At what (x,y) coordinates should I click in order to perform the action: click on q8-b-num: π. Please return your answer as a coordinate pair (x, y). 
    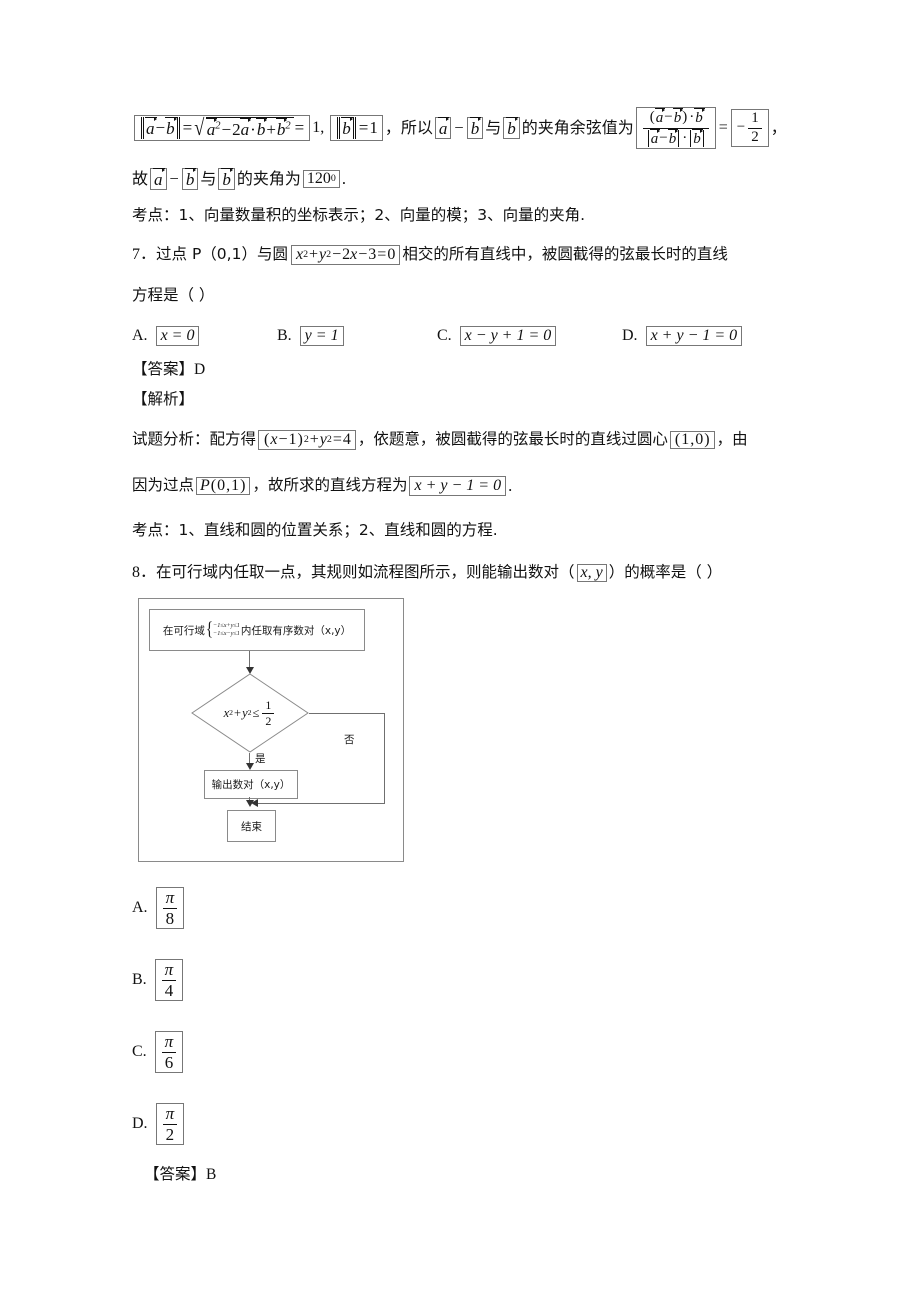
    Looking at the image, I should click on (169, 970).